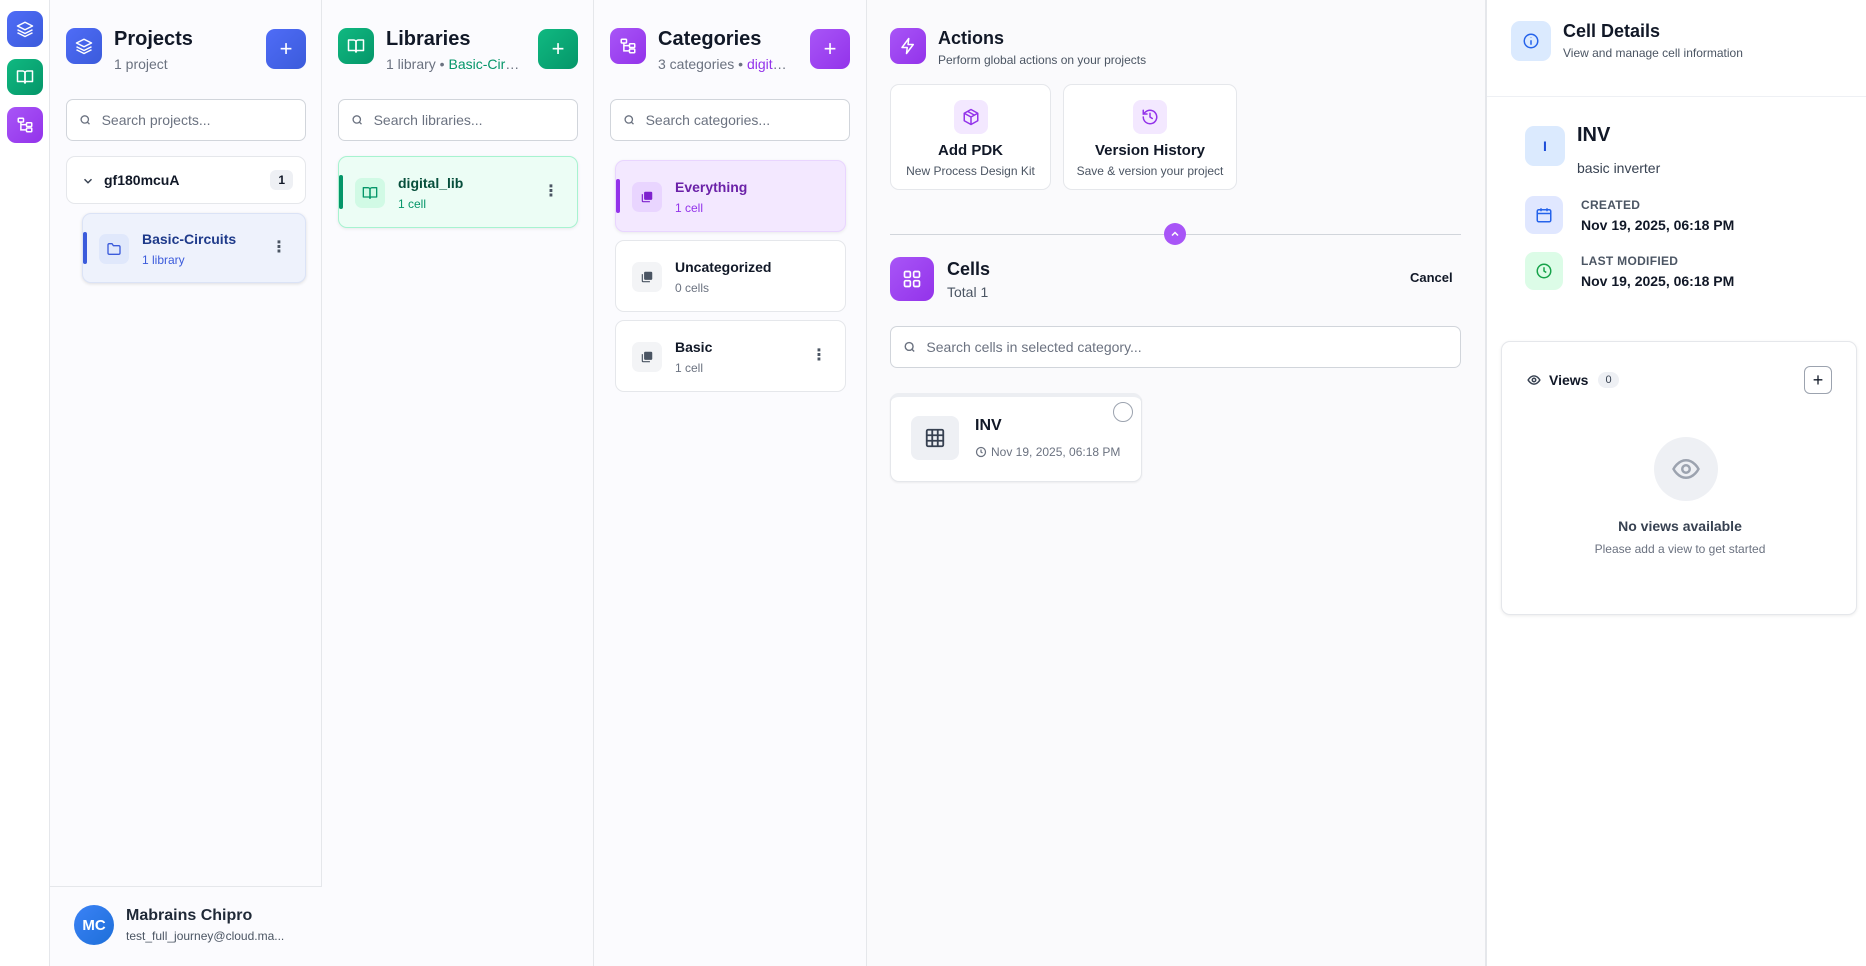 This screenshot has height=966, width=1866. I want to click on table-icon, so click(935, 438).